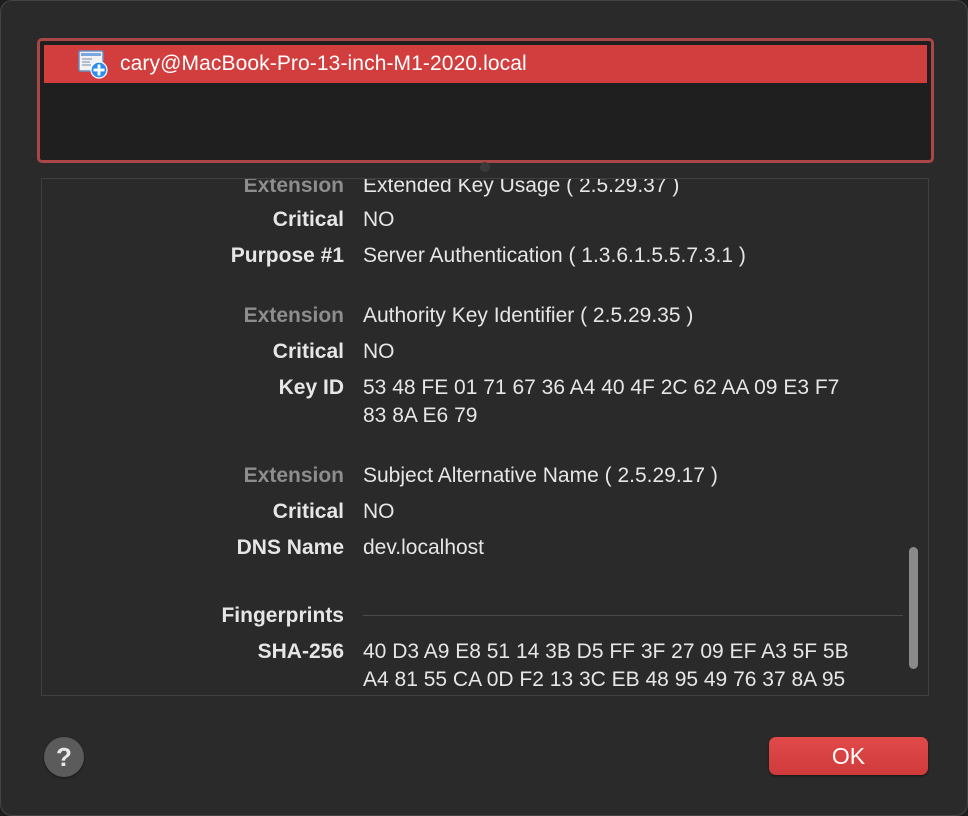 The height and width of the screenshot is (816, 968). Describe the element at coordinates (528, 315) in the screenshot. I see `detail-value: Authority Key Identifier ( 2.5.29.35 )` at that location.